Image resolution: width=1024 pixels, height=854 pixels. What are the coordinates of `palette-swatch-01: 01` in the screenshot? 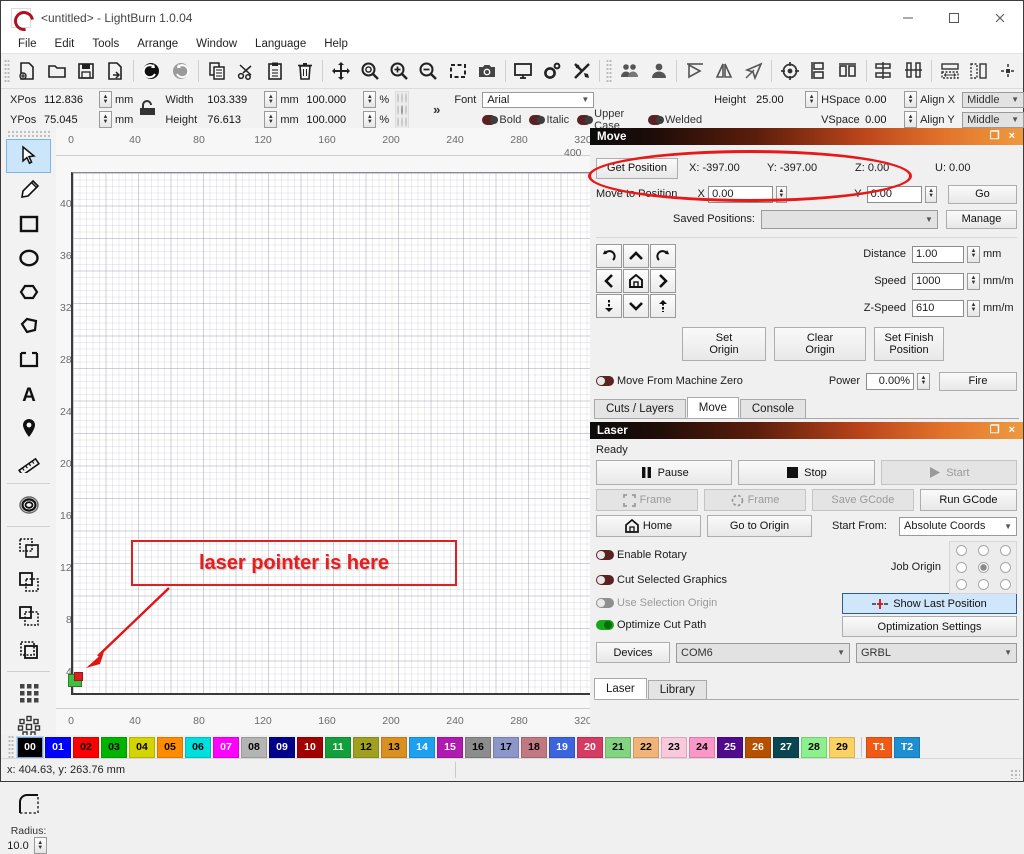 It's located at (58, 747).